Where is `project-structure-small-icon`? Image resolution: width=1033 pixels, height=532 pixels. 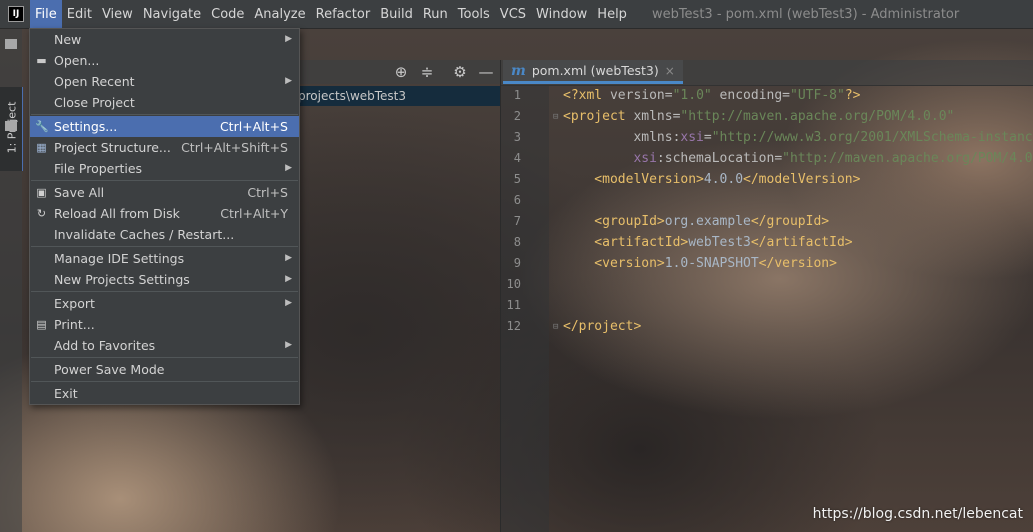 project-structure-small-icon is located at coordinates (11, 44).